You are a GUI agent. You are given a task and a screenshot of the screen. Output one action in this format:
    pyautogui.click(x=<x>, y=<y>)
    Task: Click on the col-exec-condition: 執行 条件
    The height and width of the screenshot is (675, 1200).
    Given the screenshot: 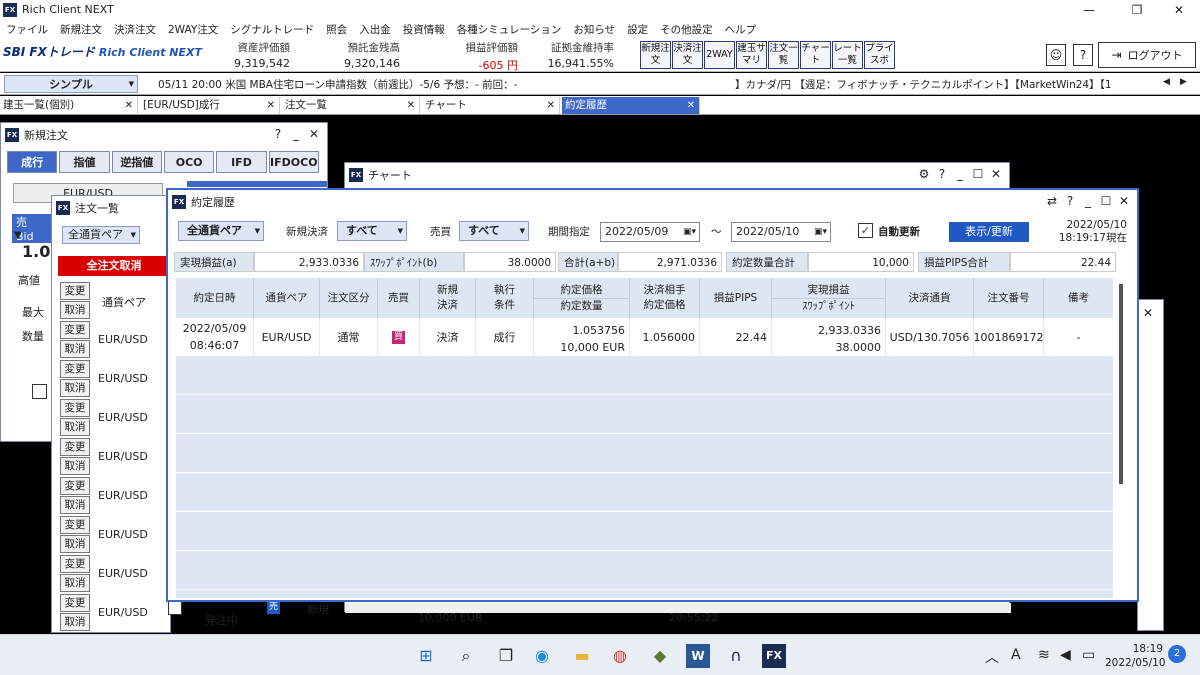 What is the action you would take?
    pyautogui.click(x=505, y=298)
    